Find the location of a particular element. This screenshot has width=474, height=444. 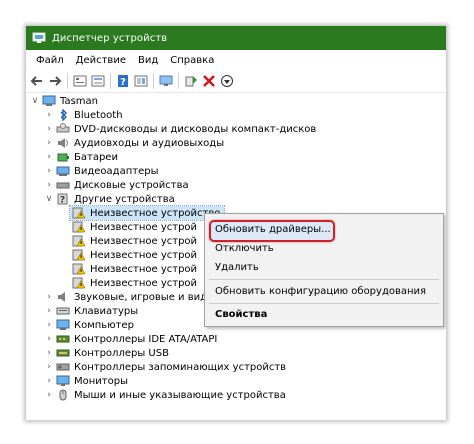

context-menu-delete: Удалить is located at coordinates (237, 267).